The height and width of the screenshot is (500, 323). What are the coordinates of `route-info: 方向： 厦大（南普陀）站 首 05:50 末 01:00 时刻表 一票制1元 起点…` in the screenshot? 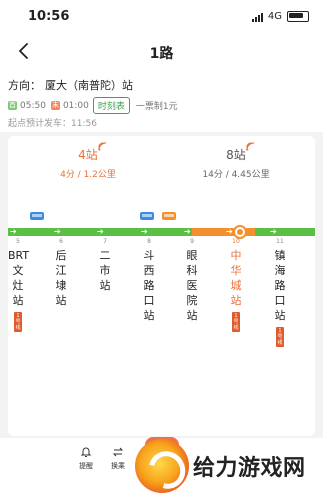 It's located at (161, 101).